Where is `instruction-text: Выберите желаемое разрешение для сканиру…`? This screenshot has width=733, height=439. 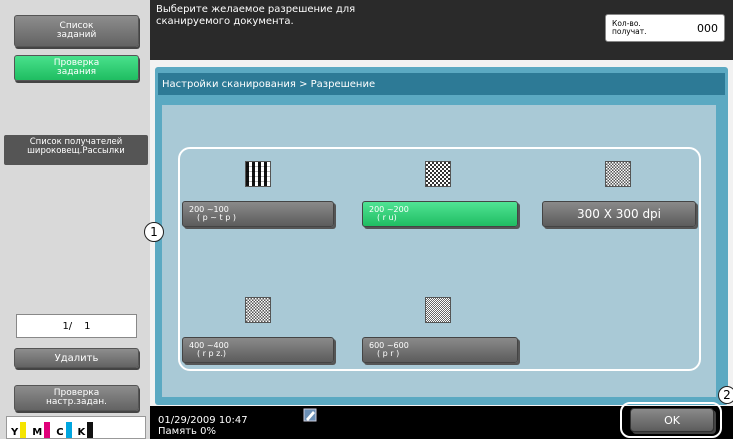 instruction-text: Выберите желаемое разрешение для сканиру… is located at coordinates (256, 15).